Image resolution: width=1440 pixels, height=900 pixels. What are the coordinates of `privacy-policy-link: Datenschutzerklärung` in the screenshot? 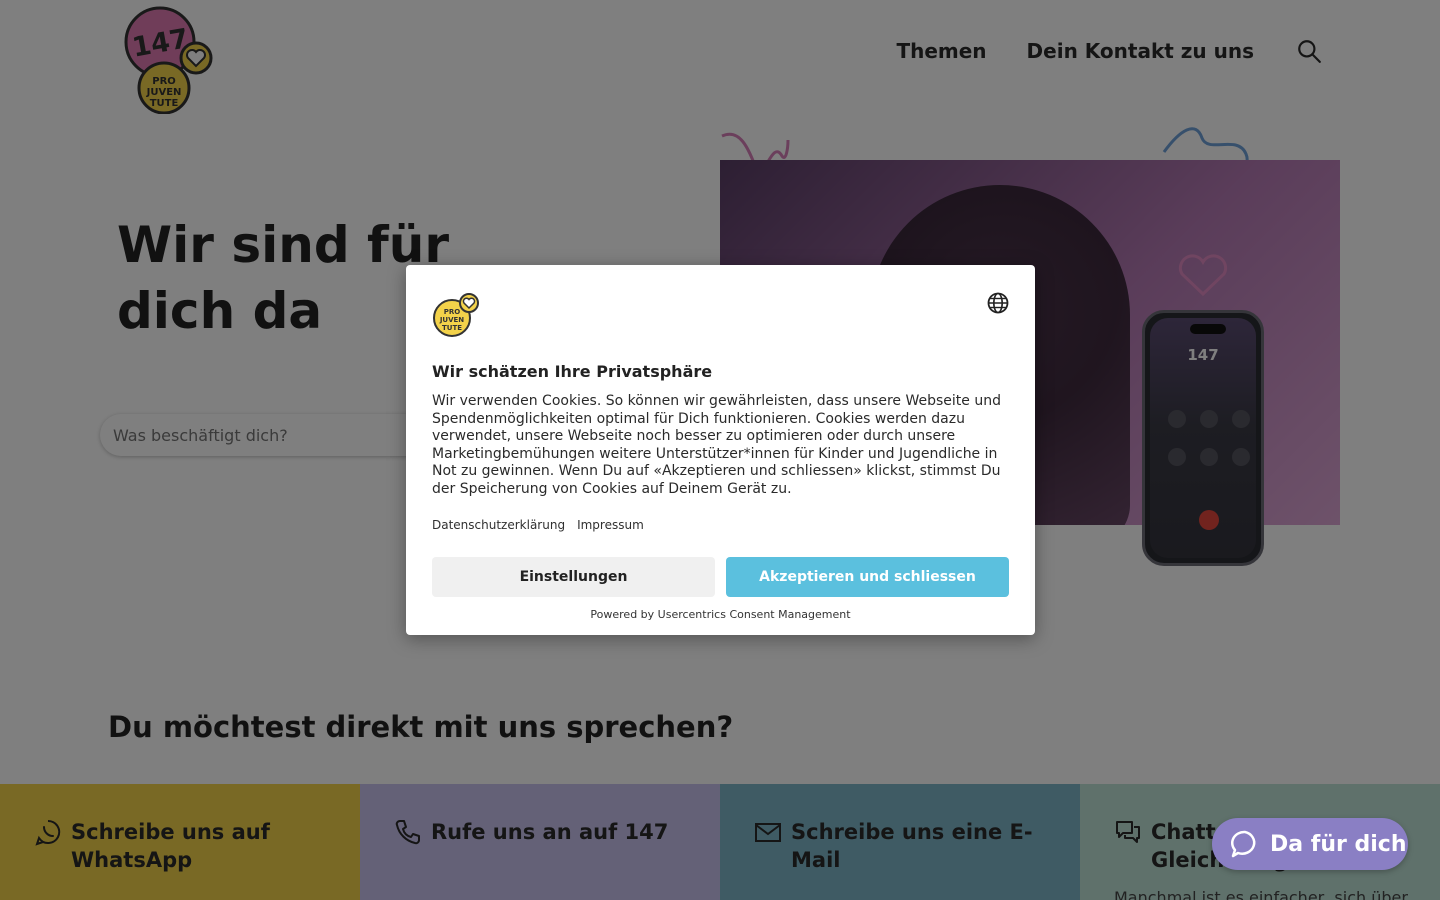 It's located at (498, 525).